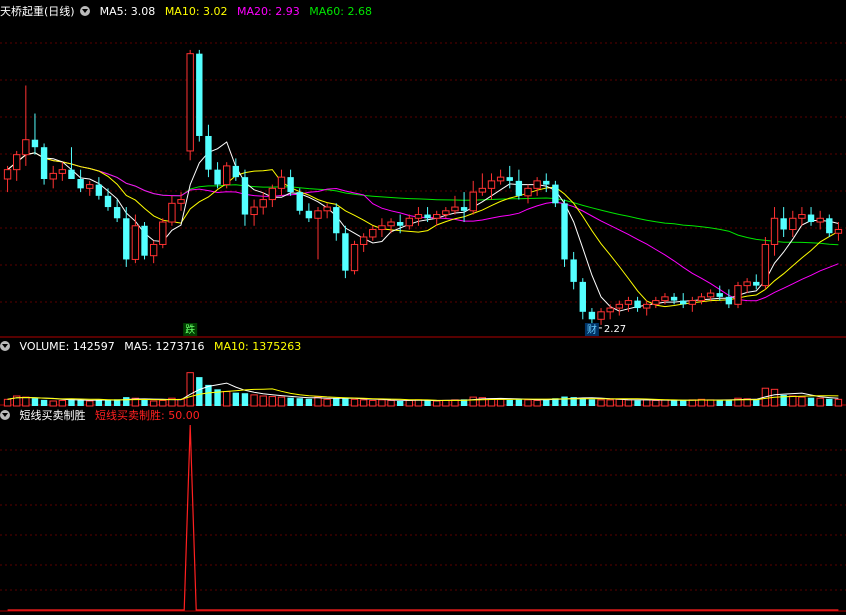 This screenshot has height=615, width=846. I want to click on price-ma20-label: MA20: 2.93, so click(268, 11).